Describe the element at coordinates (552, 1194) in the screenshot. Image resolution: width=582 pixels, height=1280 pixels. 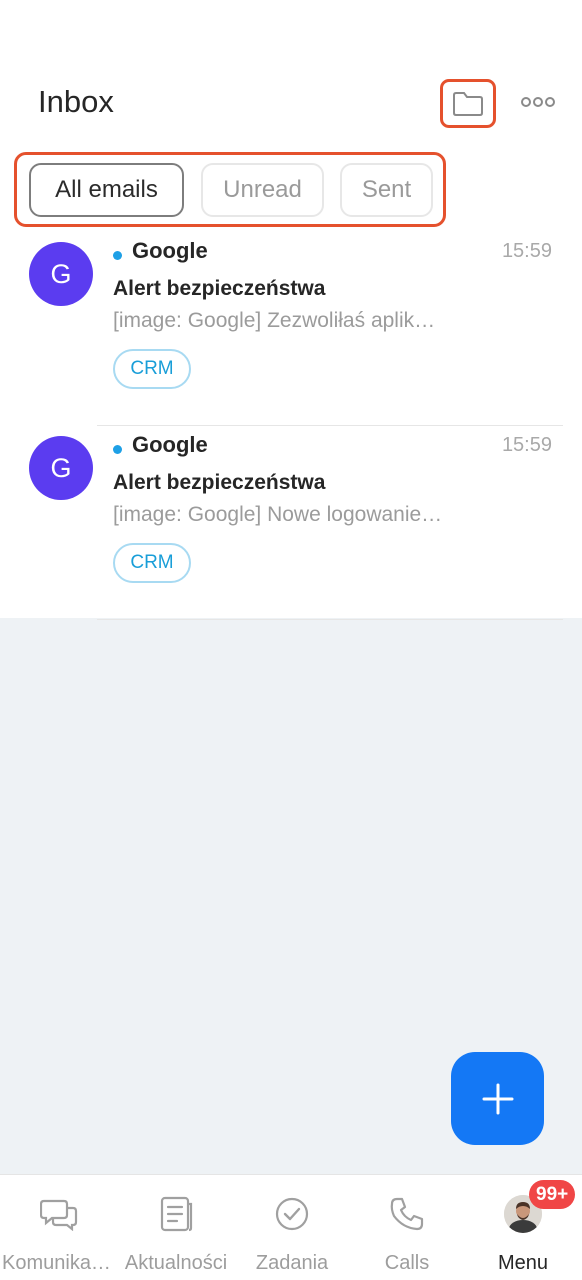
I see `notification-badge: 99+` at that location.